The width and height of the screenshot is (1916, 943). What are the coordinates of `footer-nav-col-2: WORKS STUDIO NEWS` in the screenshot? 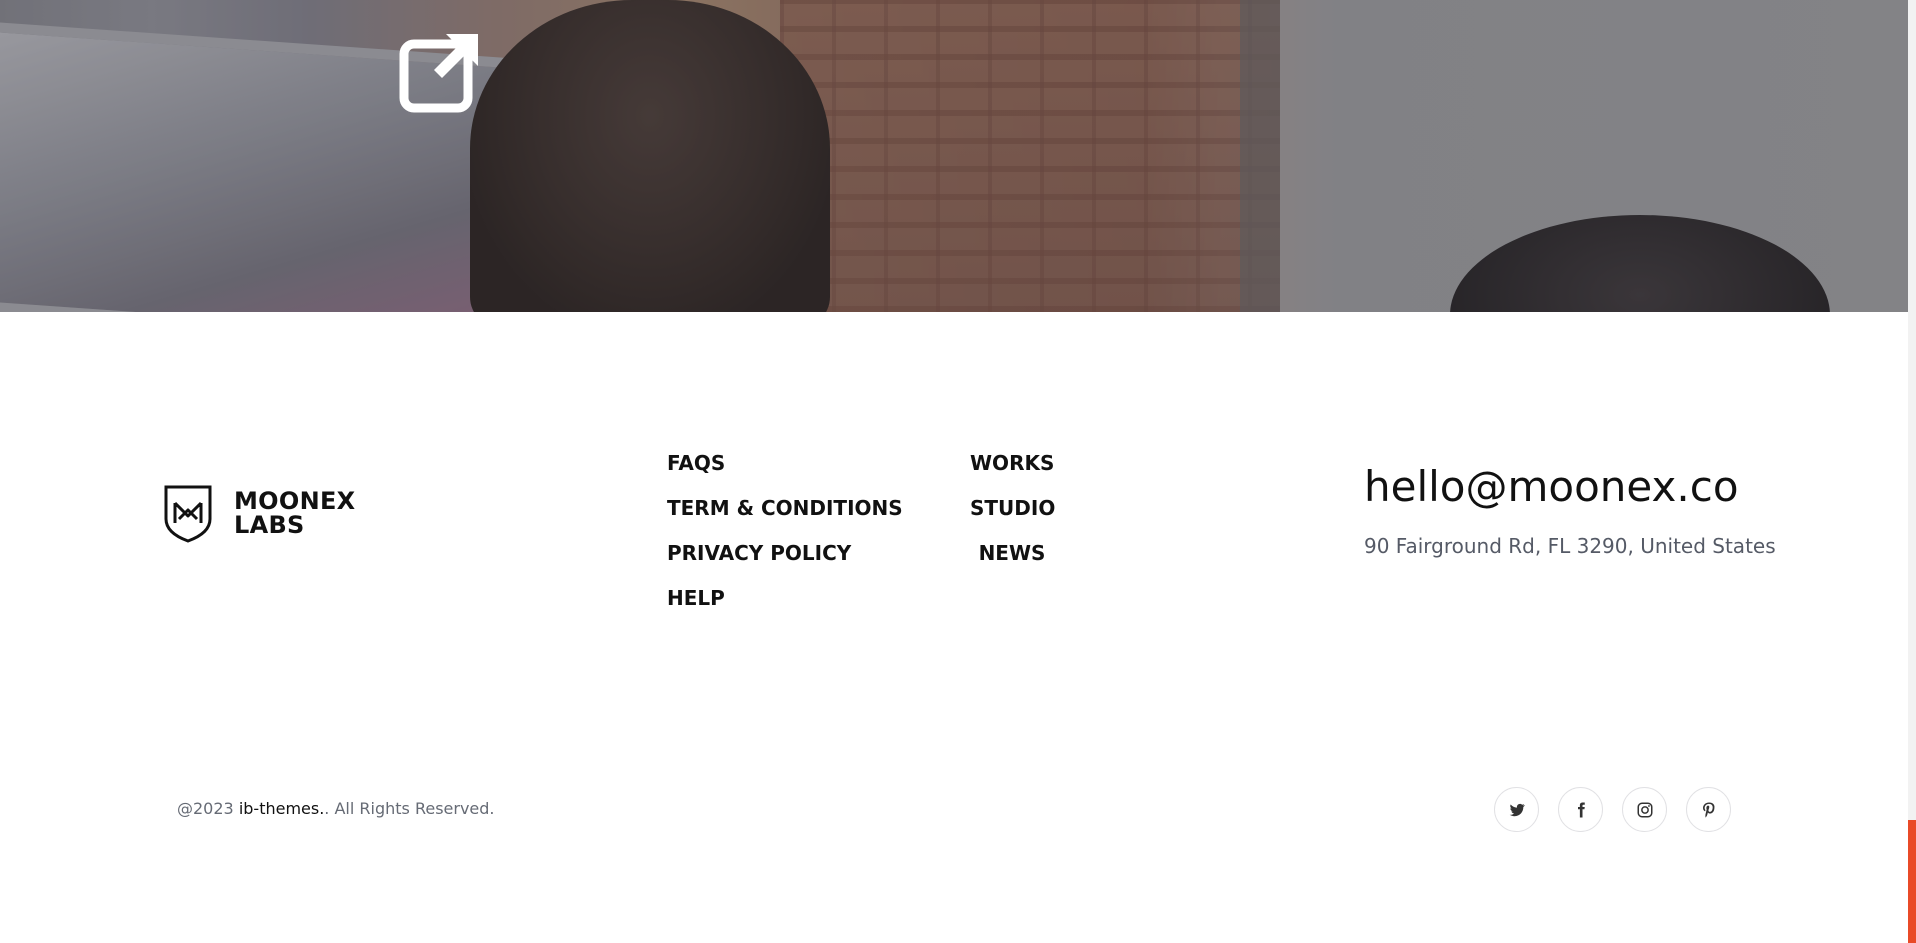 It's located at (1012, 515).